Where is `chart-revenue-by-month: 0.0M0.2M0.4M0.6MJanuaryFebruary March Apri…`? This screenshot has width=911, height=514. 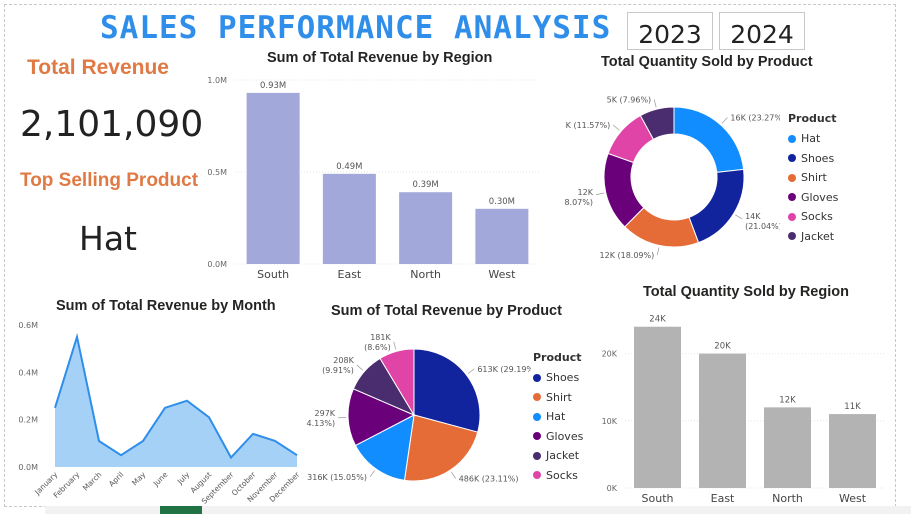
chart-revenue-by-month: 0.0M0.2M0.4M0.6MJanuaryFebruary March Apri… is located at coordinates (160, 410).